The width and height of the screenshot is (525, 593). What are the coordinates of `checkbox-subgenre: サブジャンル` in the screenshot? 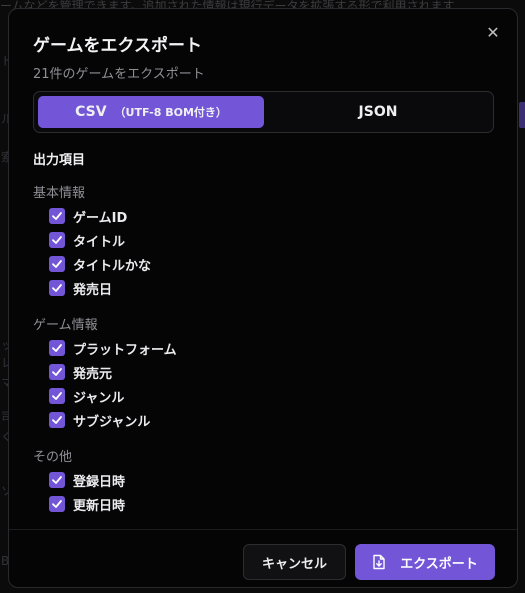 It's located at (99, 420).